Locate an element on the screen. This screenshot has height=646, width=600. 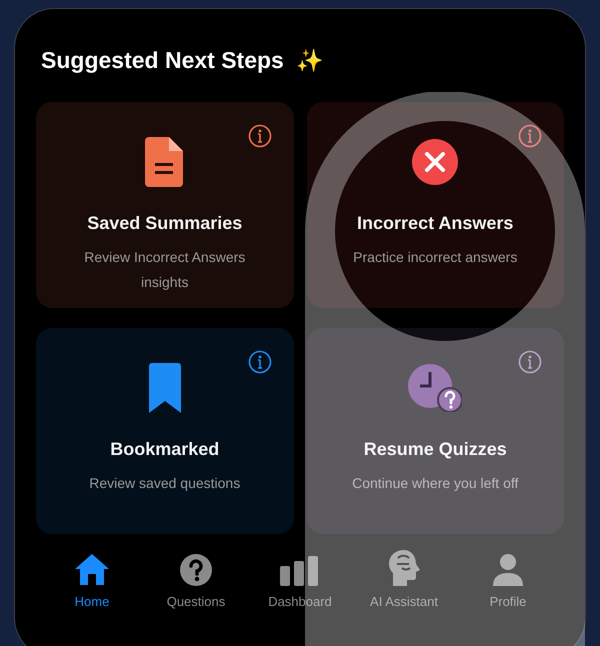
card-subtitle: Practice incorrect answers is located at coordinates (435, 257).